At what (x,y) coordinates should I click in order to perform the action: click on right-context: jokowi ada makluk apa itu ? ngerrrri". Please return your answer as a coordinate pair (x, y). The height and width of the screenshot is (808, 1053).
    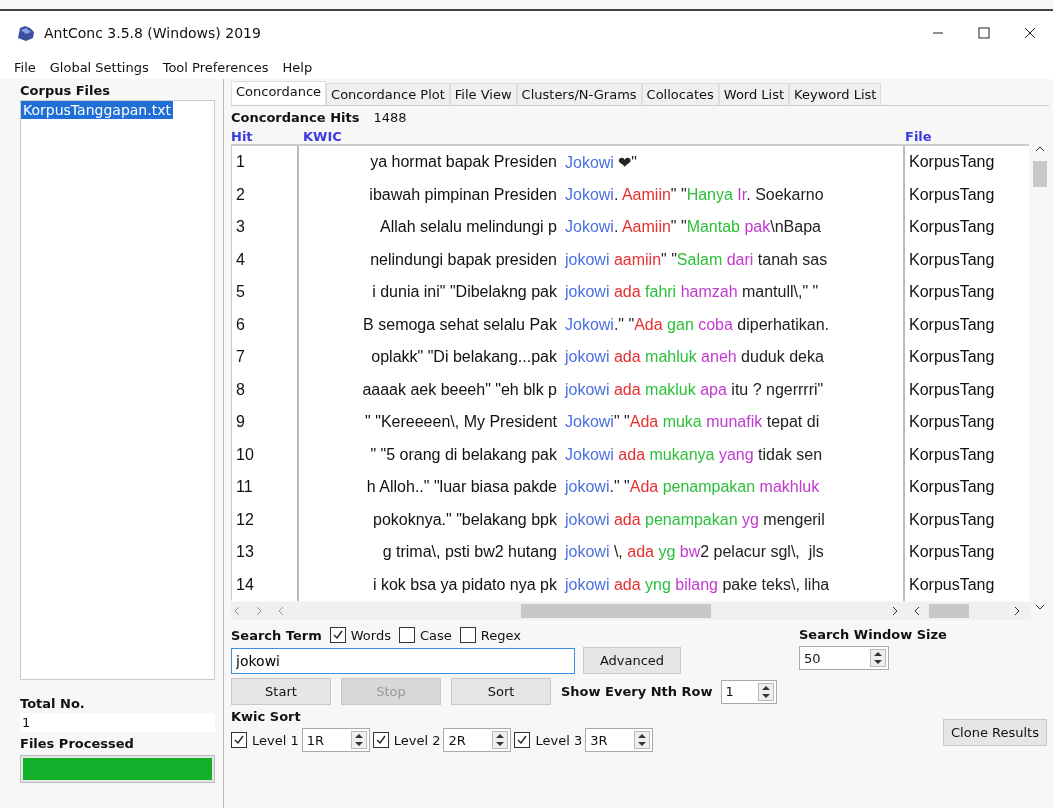
    Looking at the image, I should click on (693, 389).